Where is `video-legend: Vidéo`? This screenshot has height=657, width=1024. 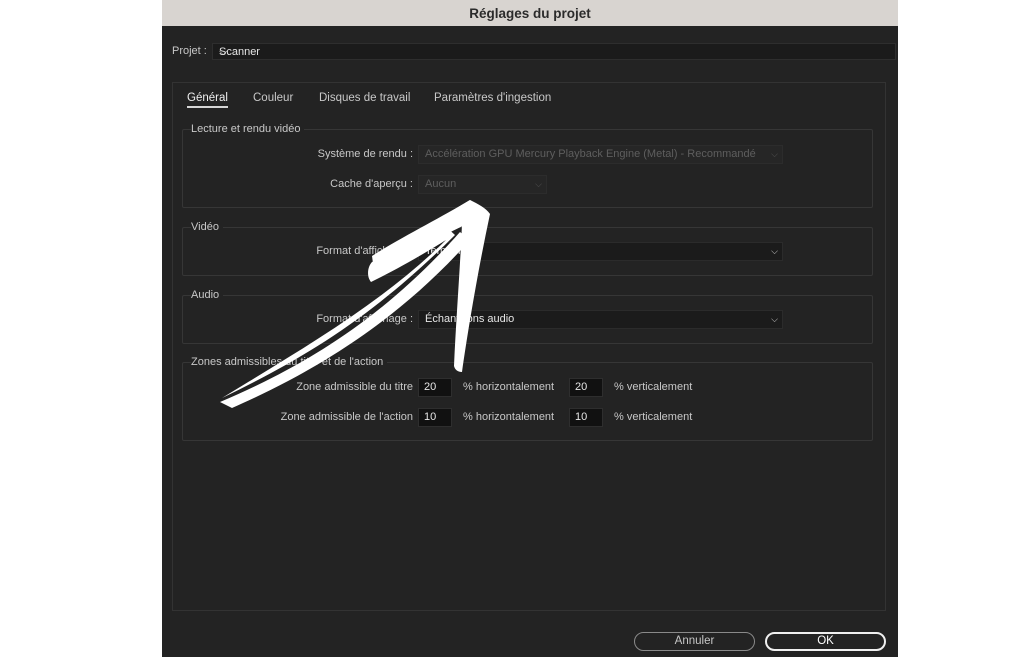 video-legend: Vidéo is located at coordinates (207, 227).